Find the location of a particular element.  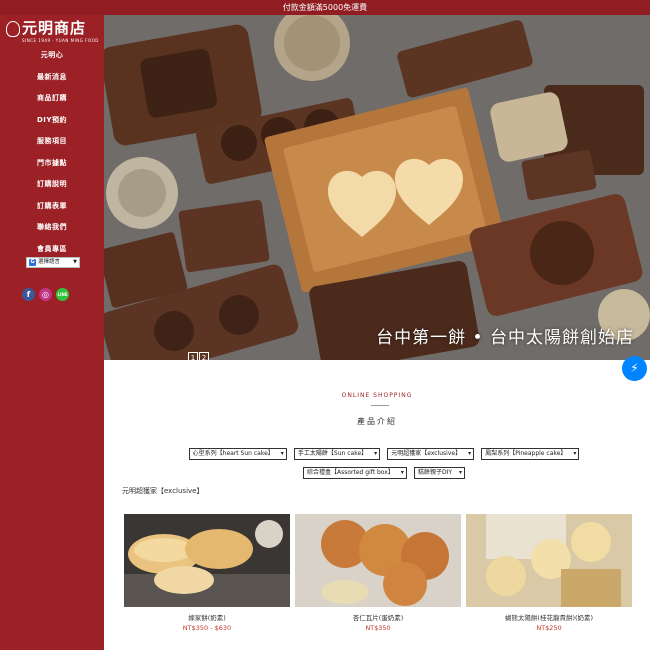

section-divider is located at coordinates (380, 405).